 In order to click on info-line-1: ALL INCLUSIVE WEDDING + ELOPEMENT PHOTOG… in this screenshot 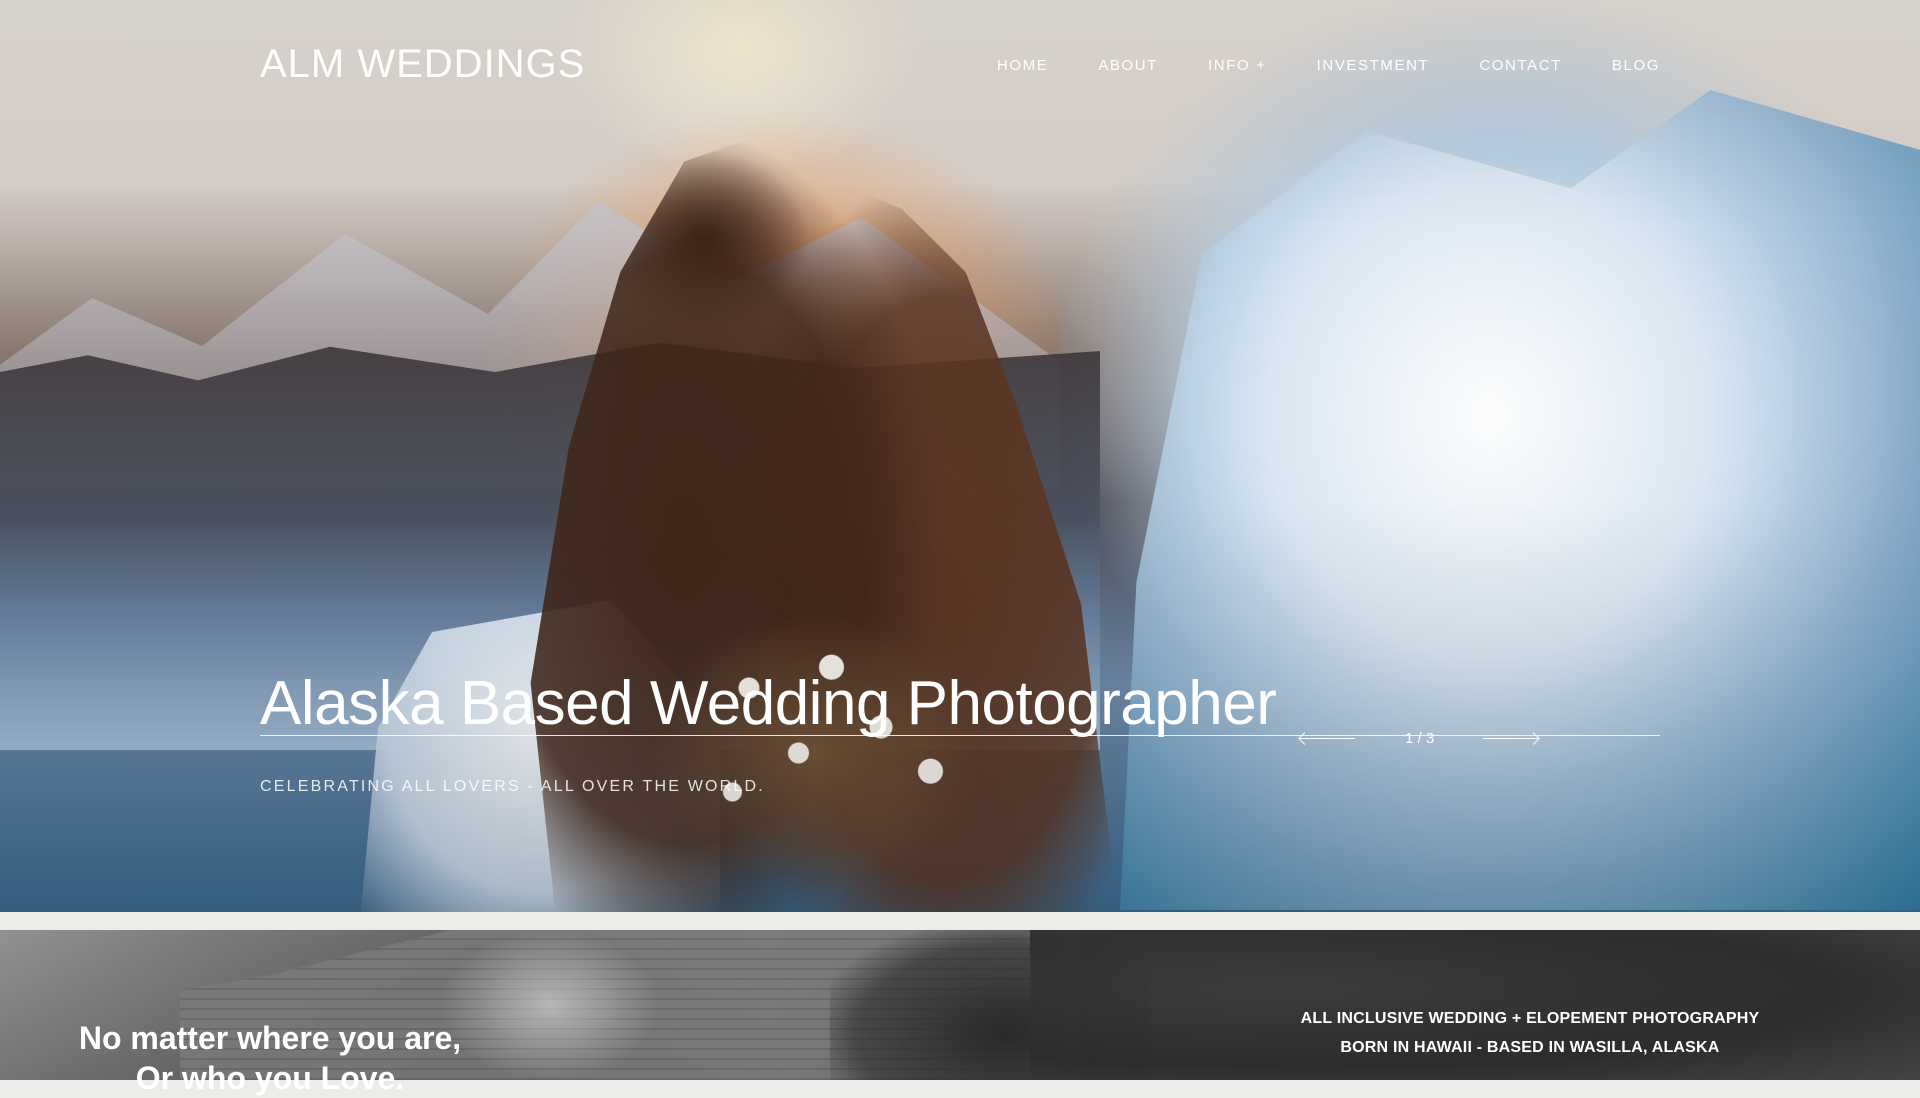, I will do `click(1530, 1018)`.